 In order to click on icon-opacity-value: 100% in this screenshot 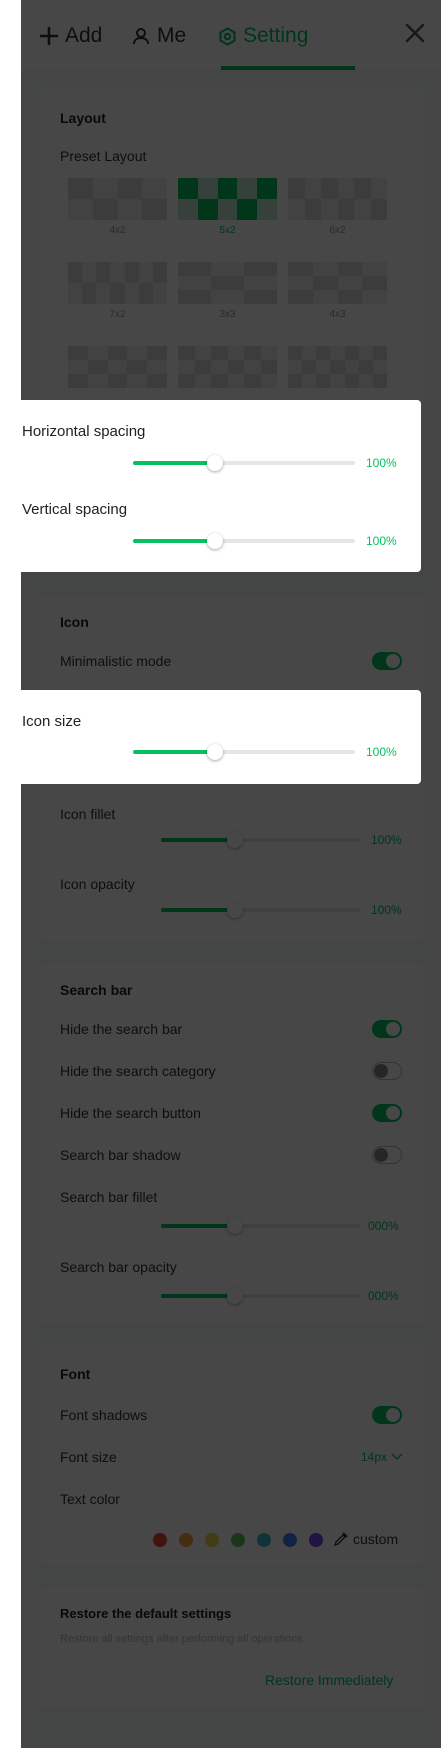, I will do `click(386, 910)`.